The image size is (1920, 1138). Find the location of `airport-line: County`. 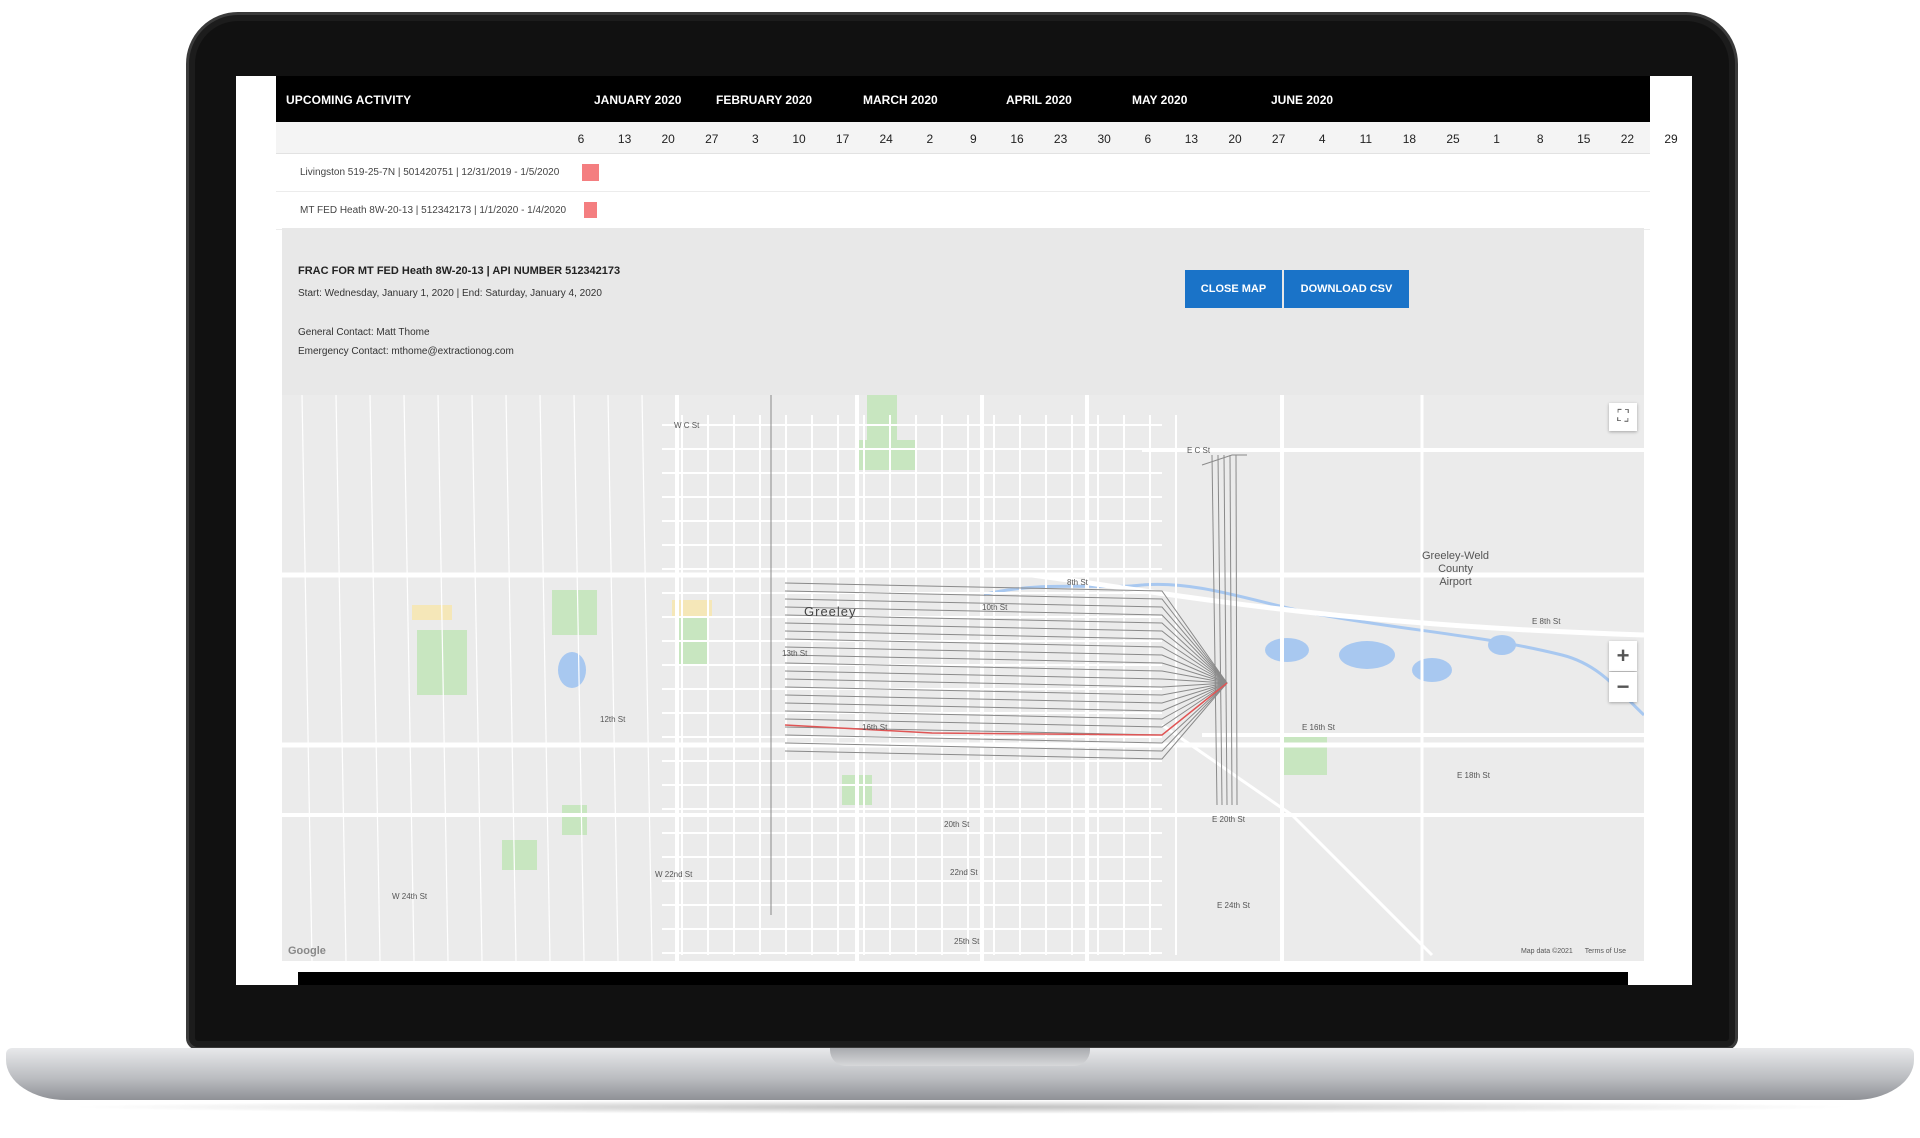

airport-line: County is located at coordinates (1455, 569).